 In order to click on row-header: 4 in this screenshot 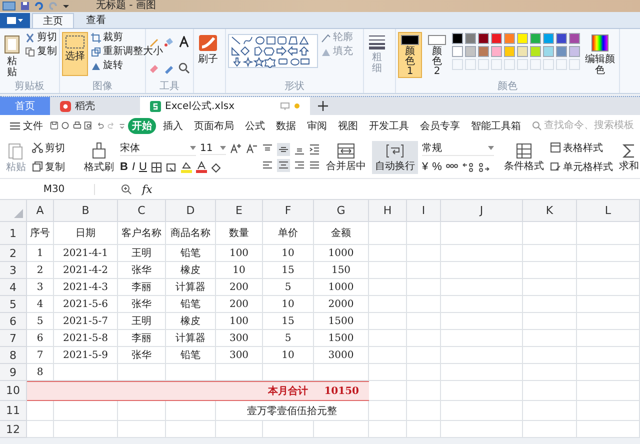, I will do `click(13, 287)`.